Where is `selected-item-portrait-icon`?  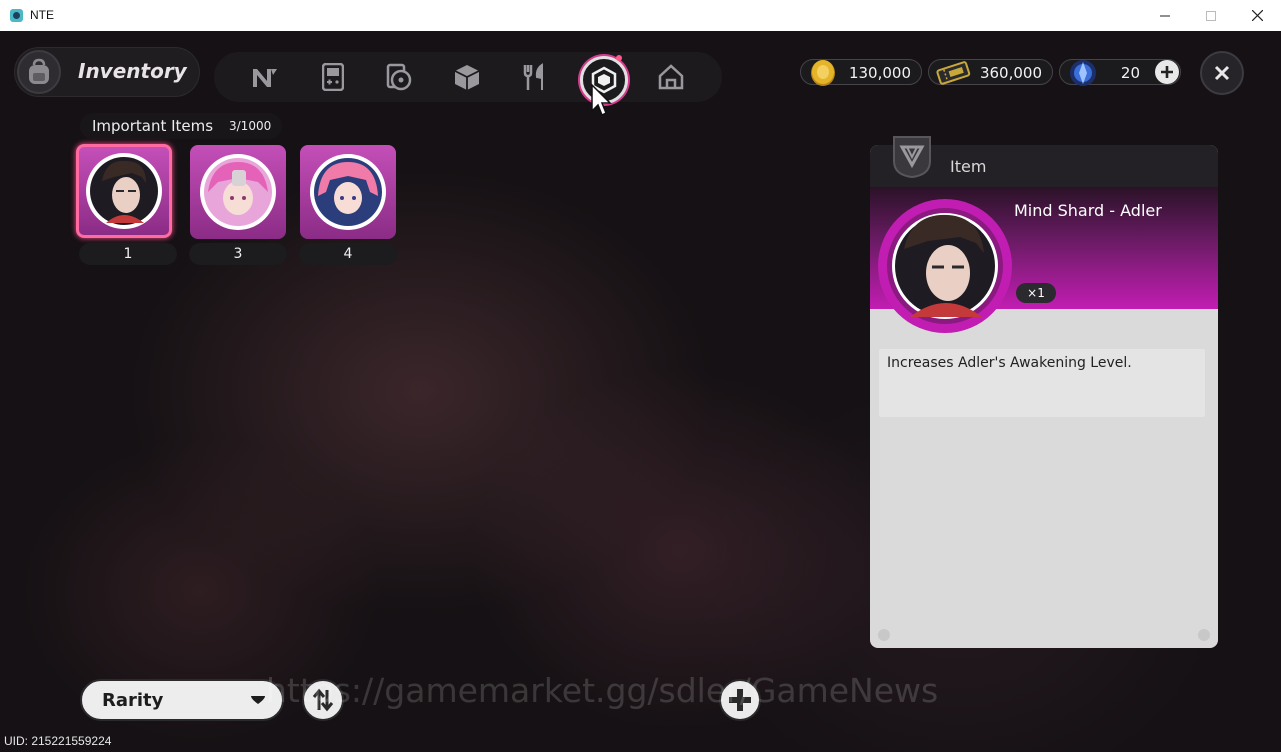
selected-item-portrait-icon is located at coordinates (945, 266).